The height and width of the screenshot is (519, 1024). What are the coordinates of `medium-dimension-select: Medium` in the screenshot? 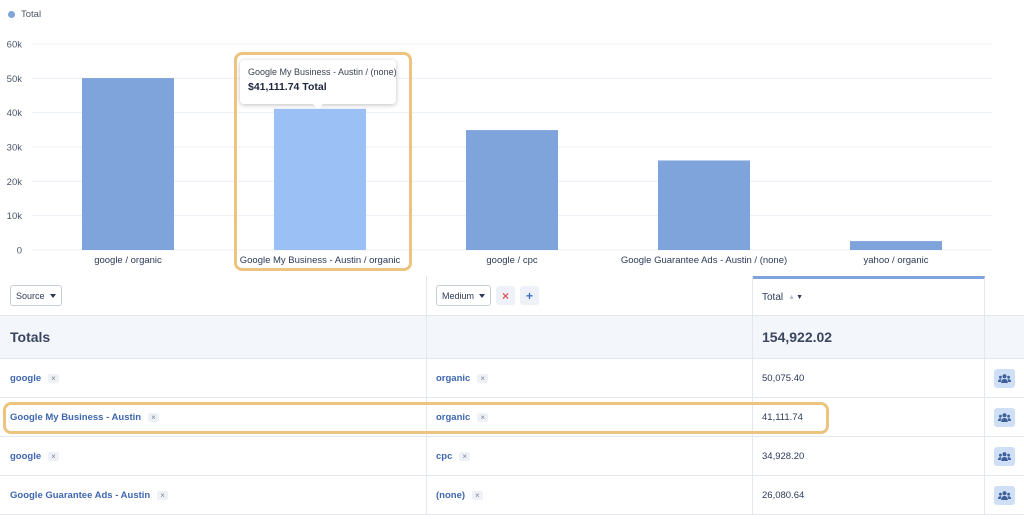 It's located at (464, 295).